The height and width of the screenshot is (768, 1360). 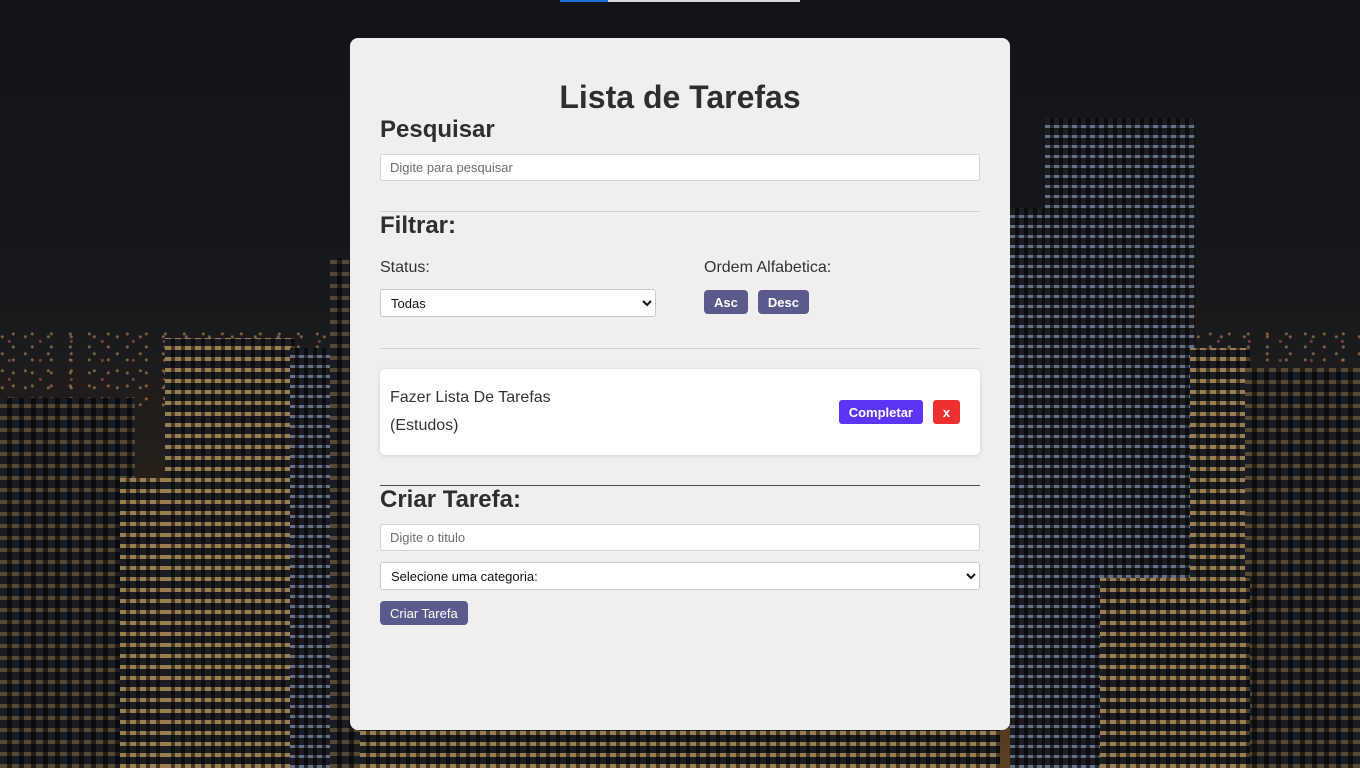 I want to click on search-heading: Pesquisar, so click(x=437, y=129).